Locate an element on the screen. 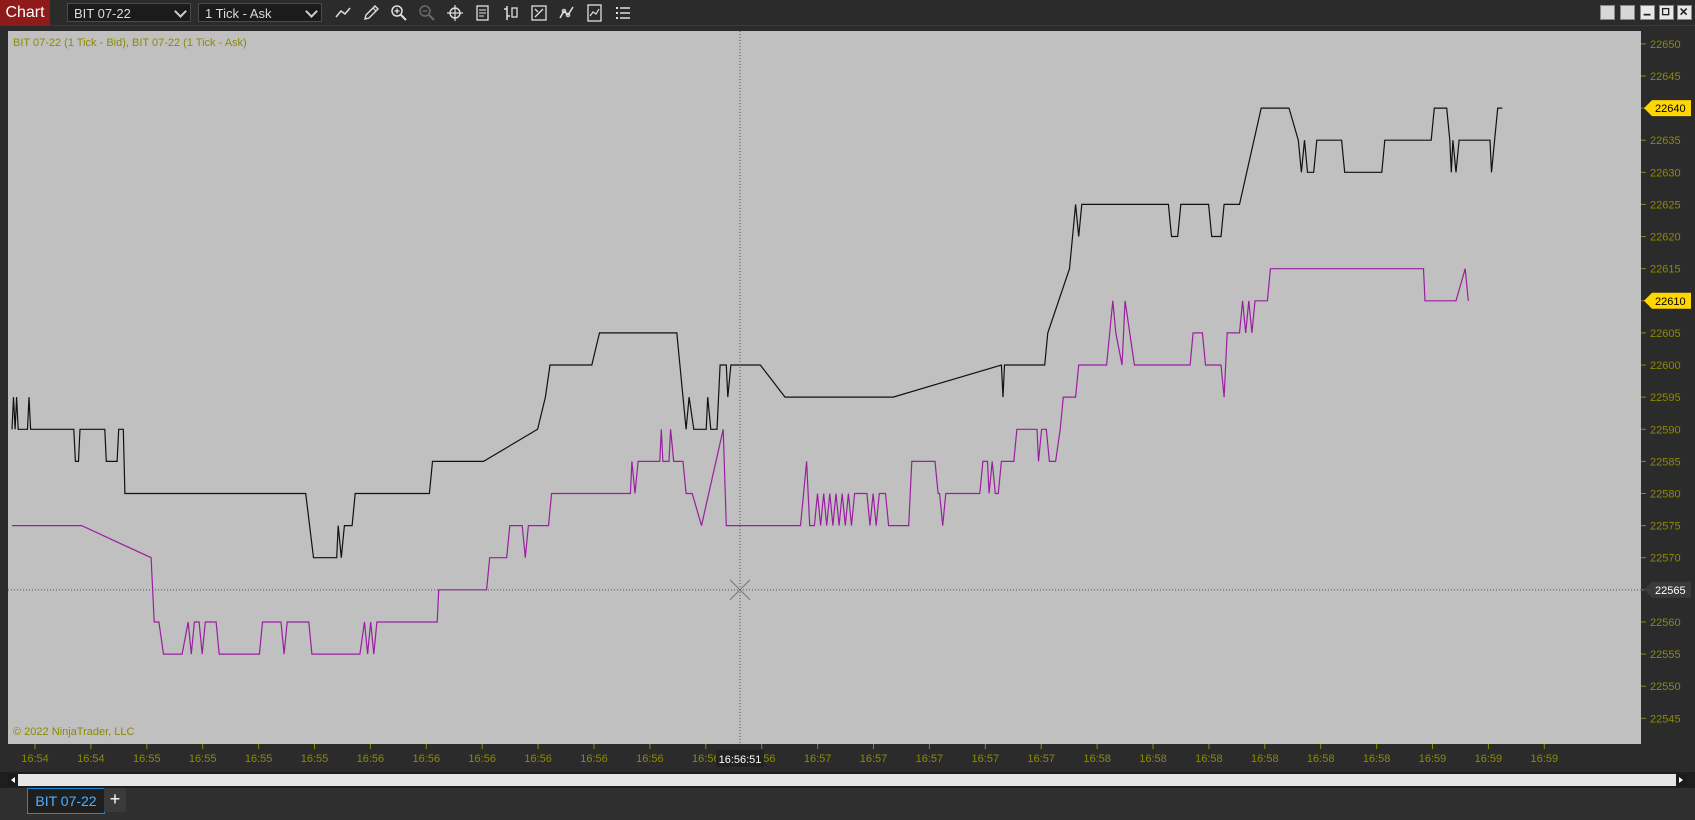 This screenshot has height=820, width=1695. chart-trader-icon is located at coordinates (595, 13).